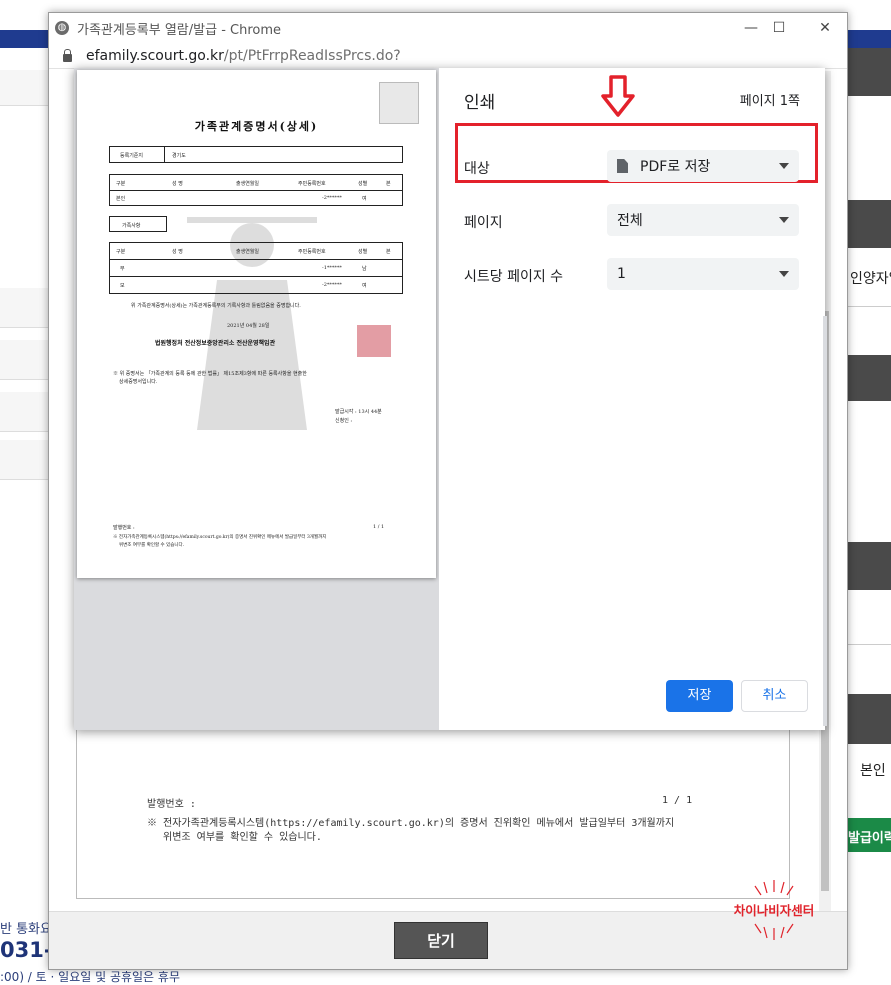  I want to click on family-section-box: 가족사항, so click(138, 224).